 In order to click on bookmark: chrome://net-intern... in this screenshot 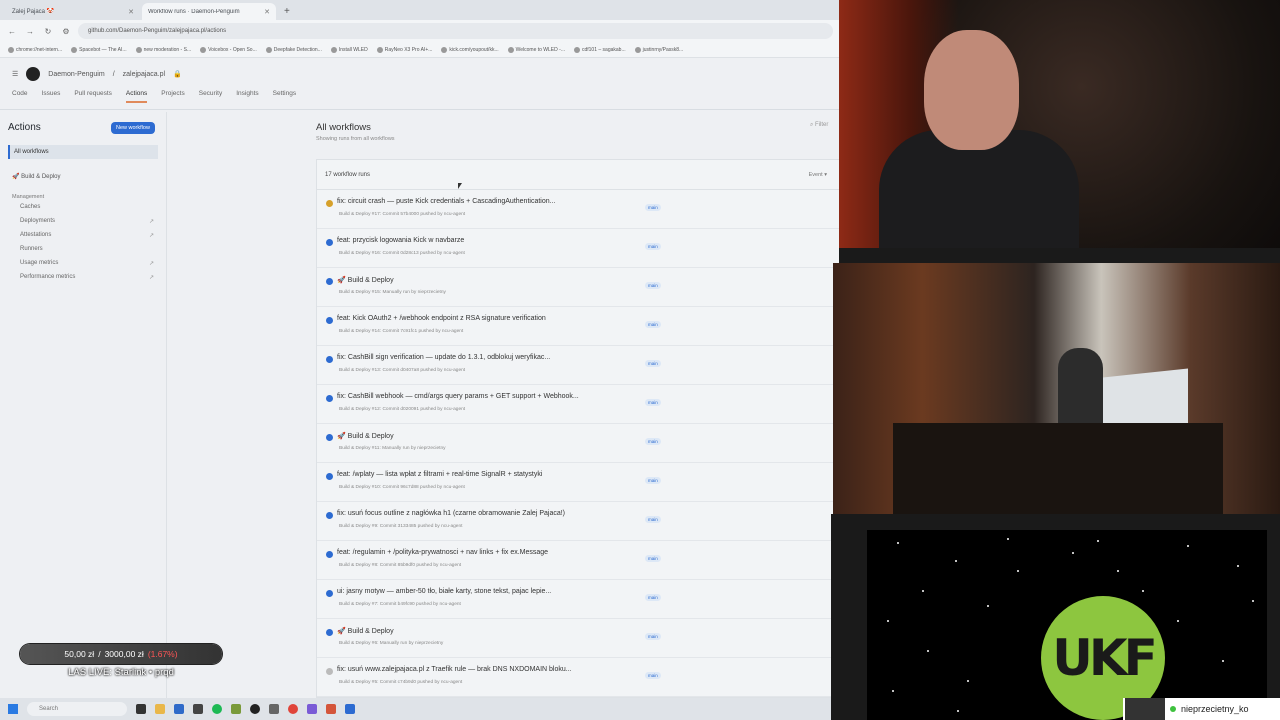, I will do `click(35, 49)`.